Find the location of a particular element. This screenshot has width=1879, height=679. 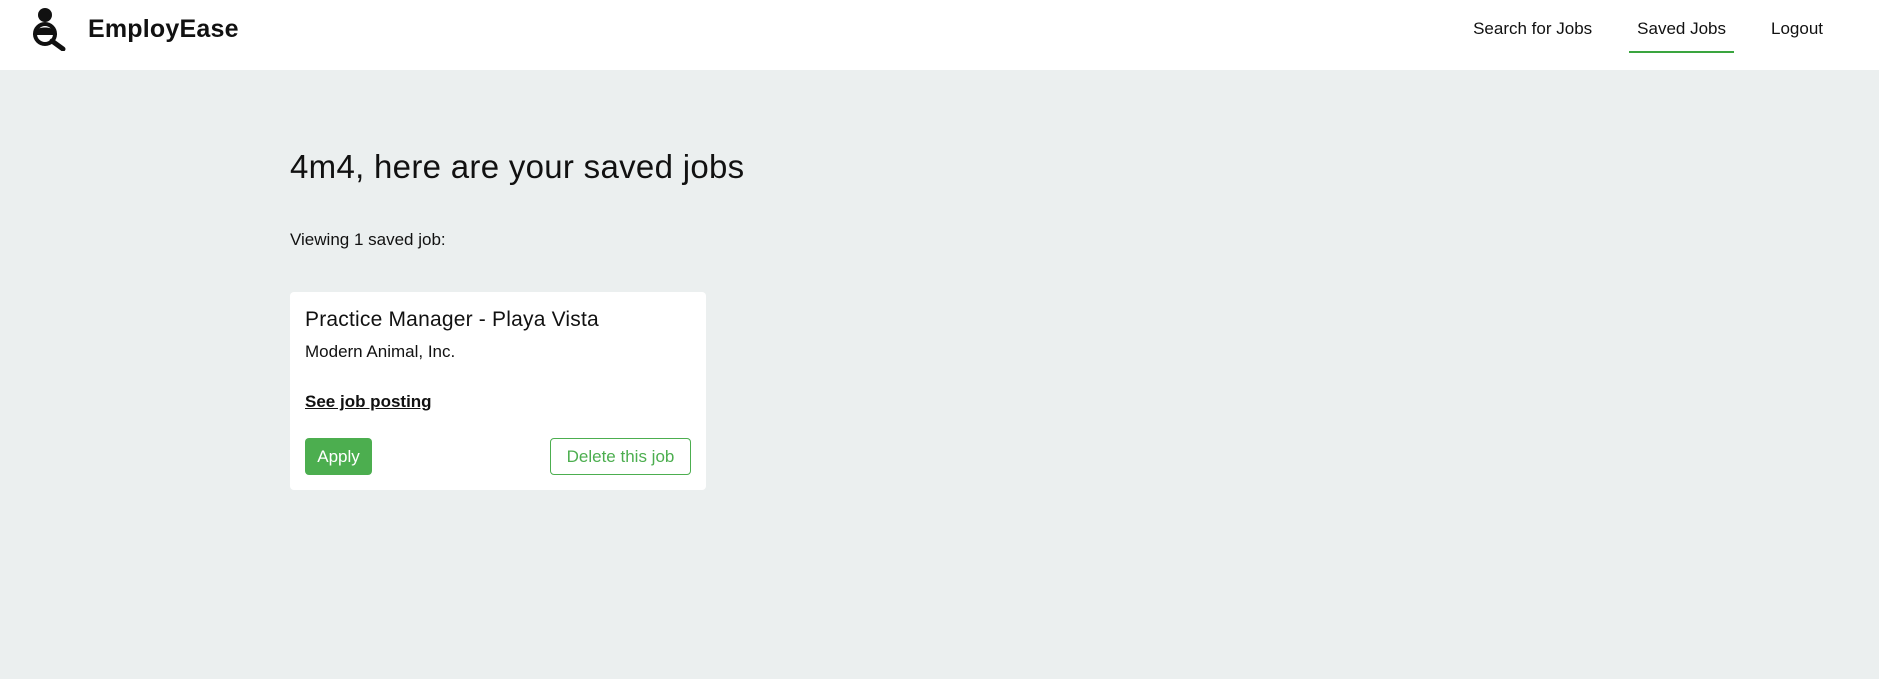

see-job-posting-link: See job posting is located at coordinates (368, 402).